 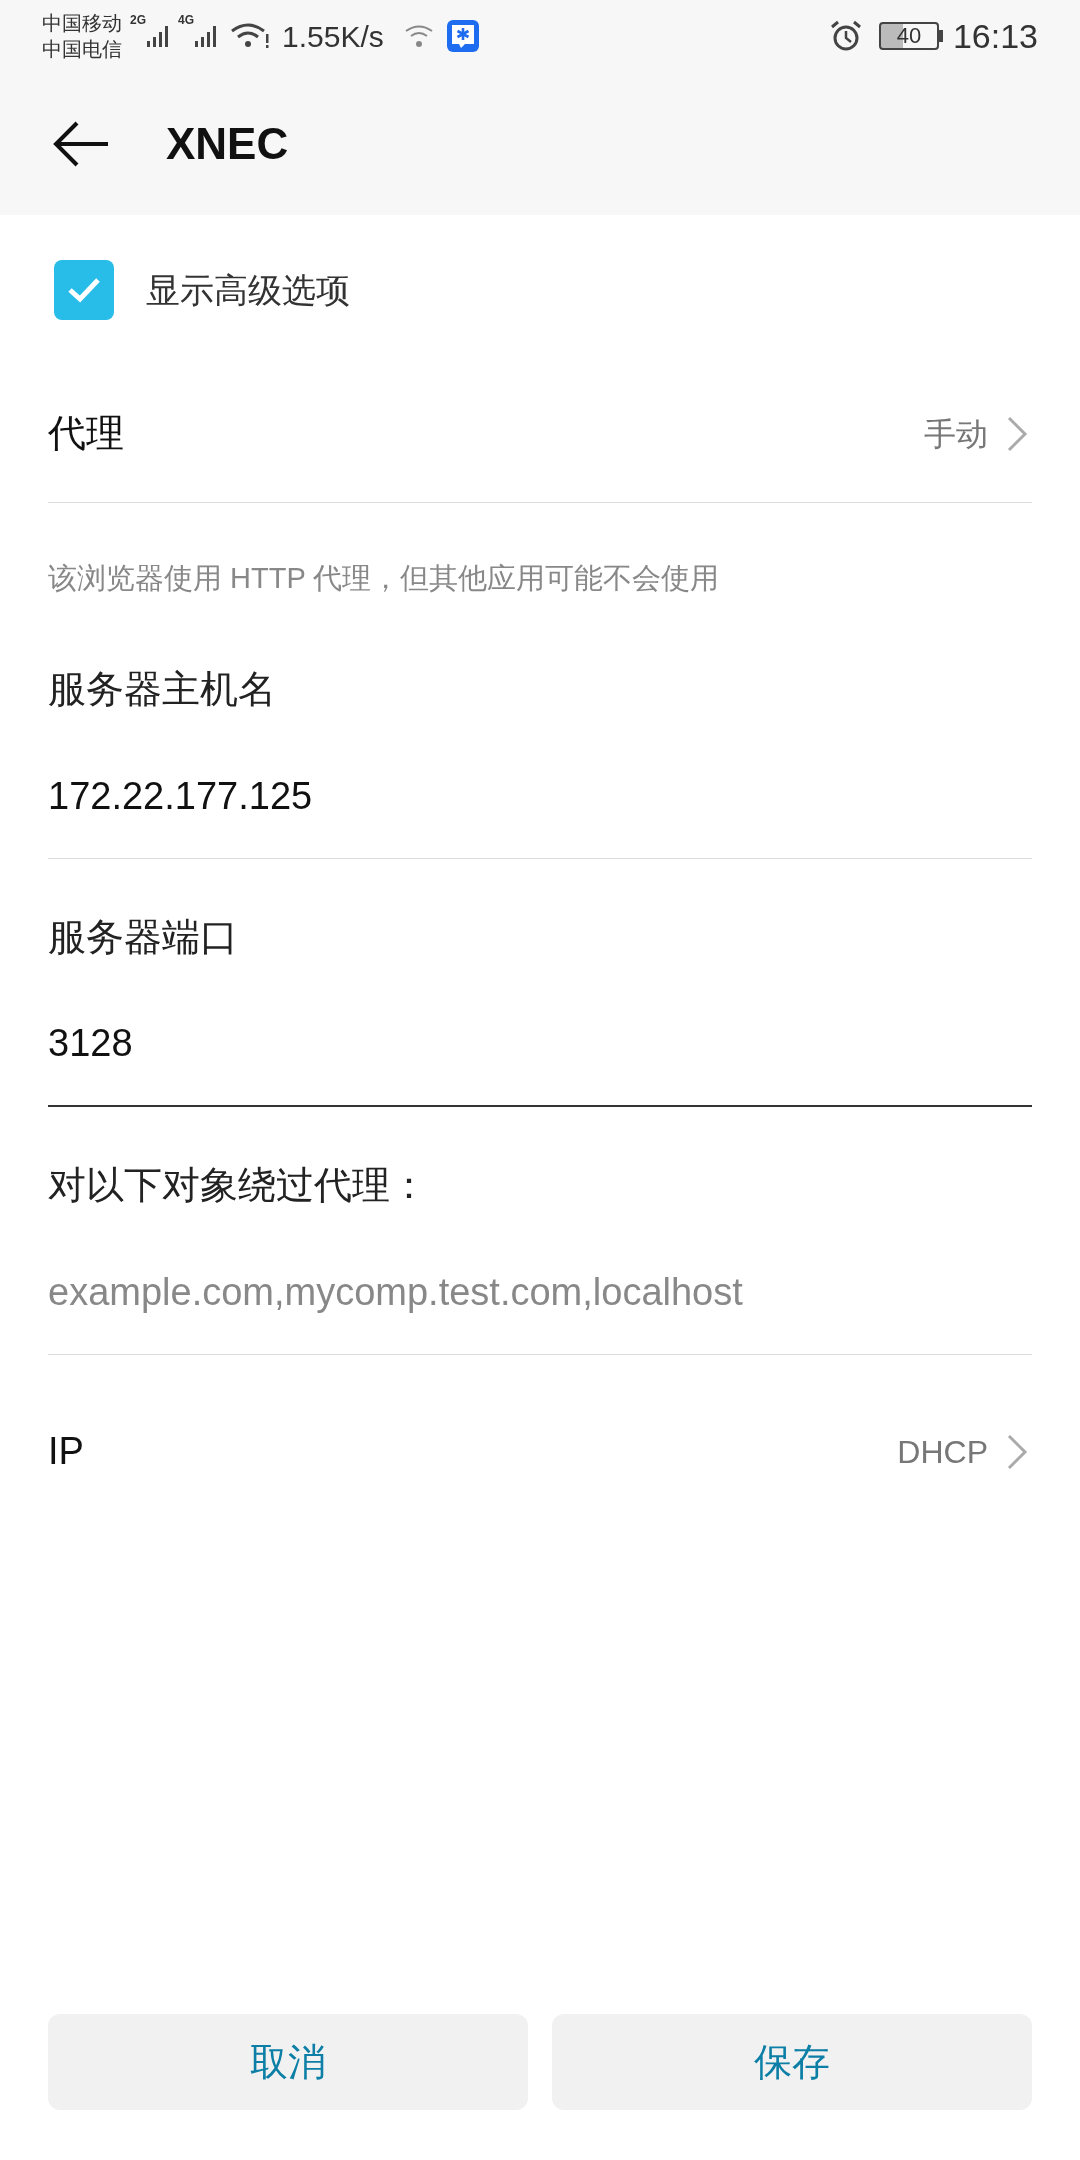 I want to click on battery-icon: 40, so click(x=908, y=36).